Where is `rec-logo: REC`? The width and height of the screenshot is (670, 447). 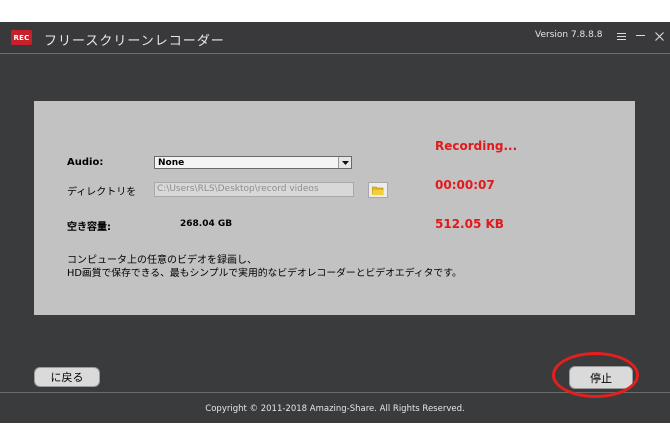 rec-logo: REC is located at coordinates (21, 37).